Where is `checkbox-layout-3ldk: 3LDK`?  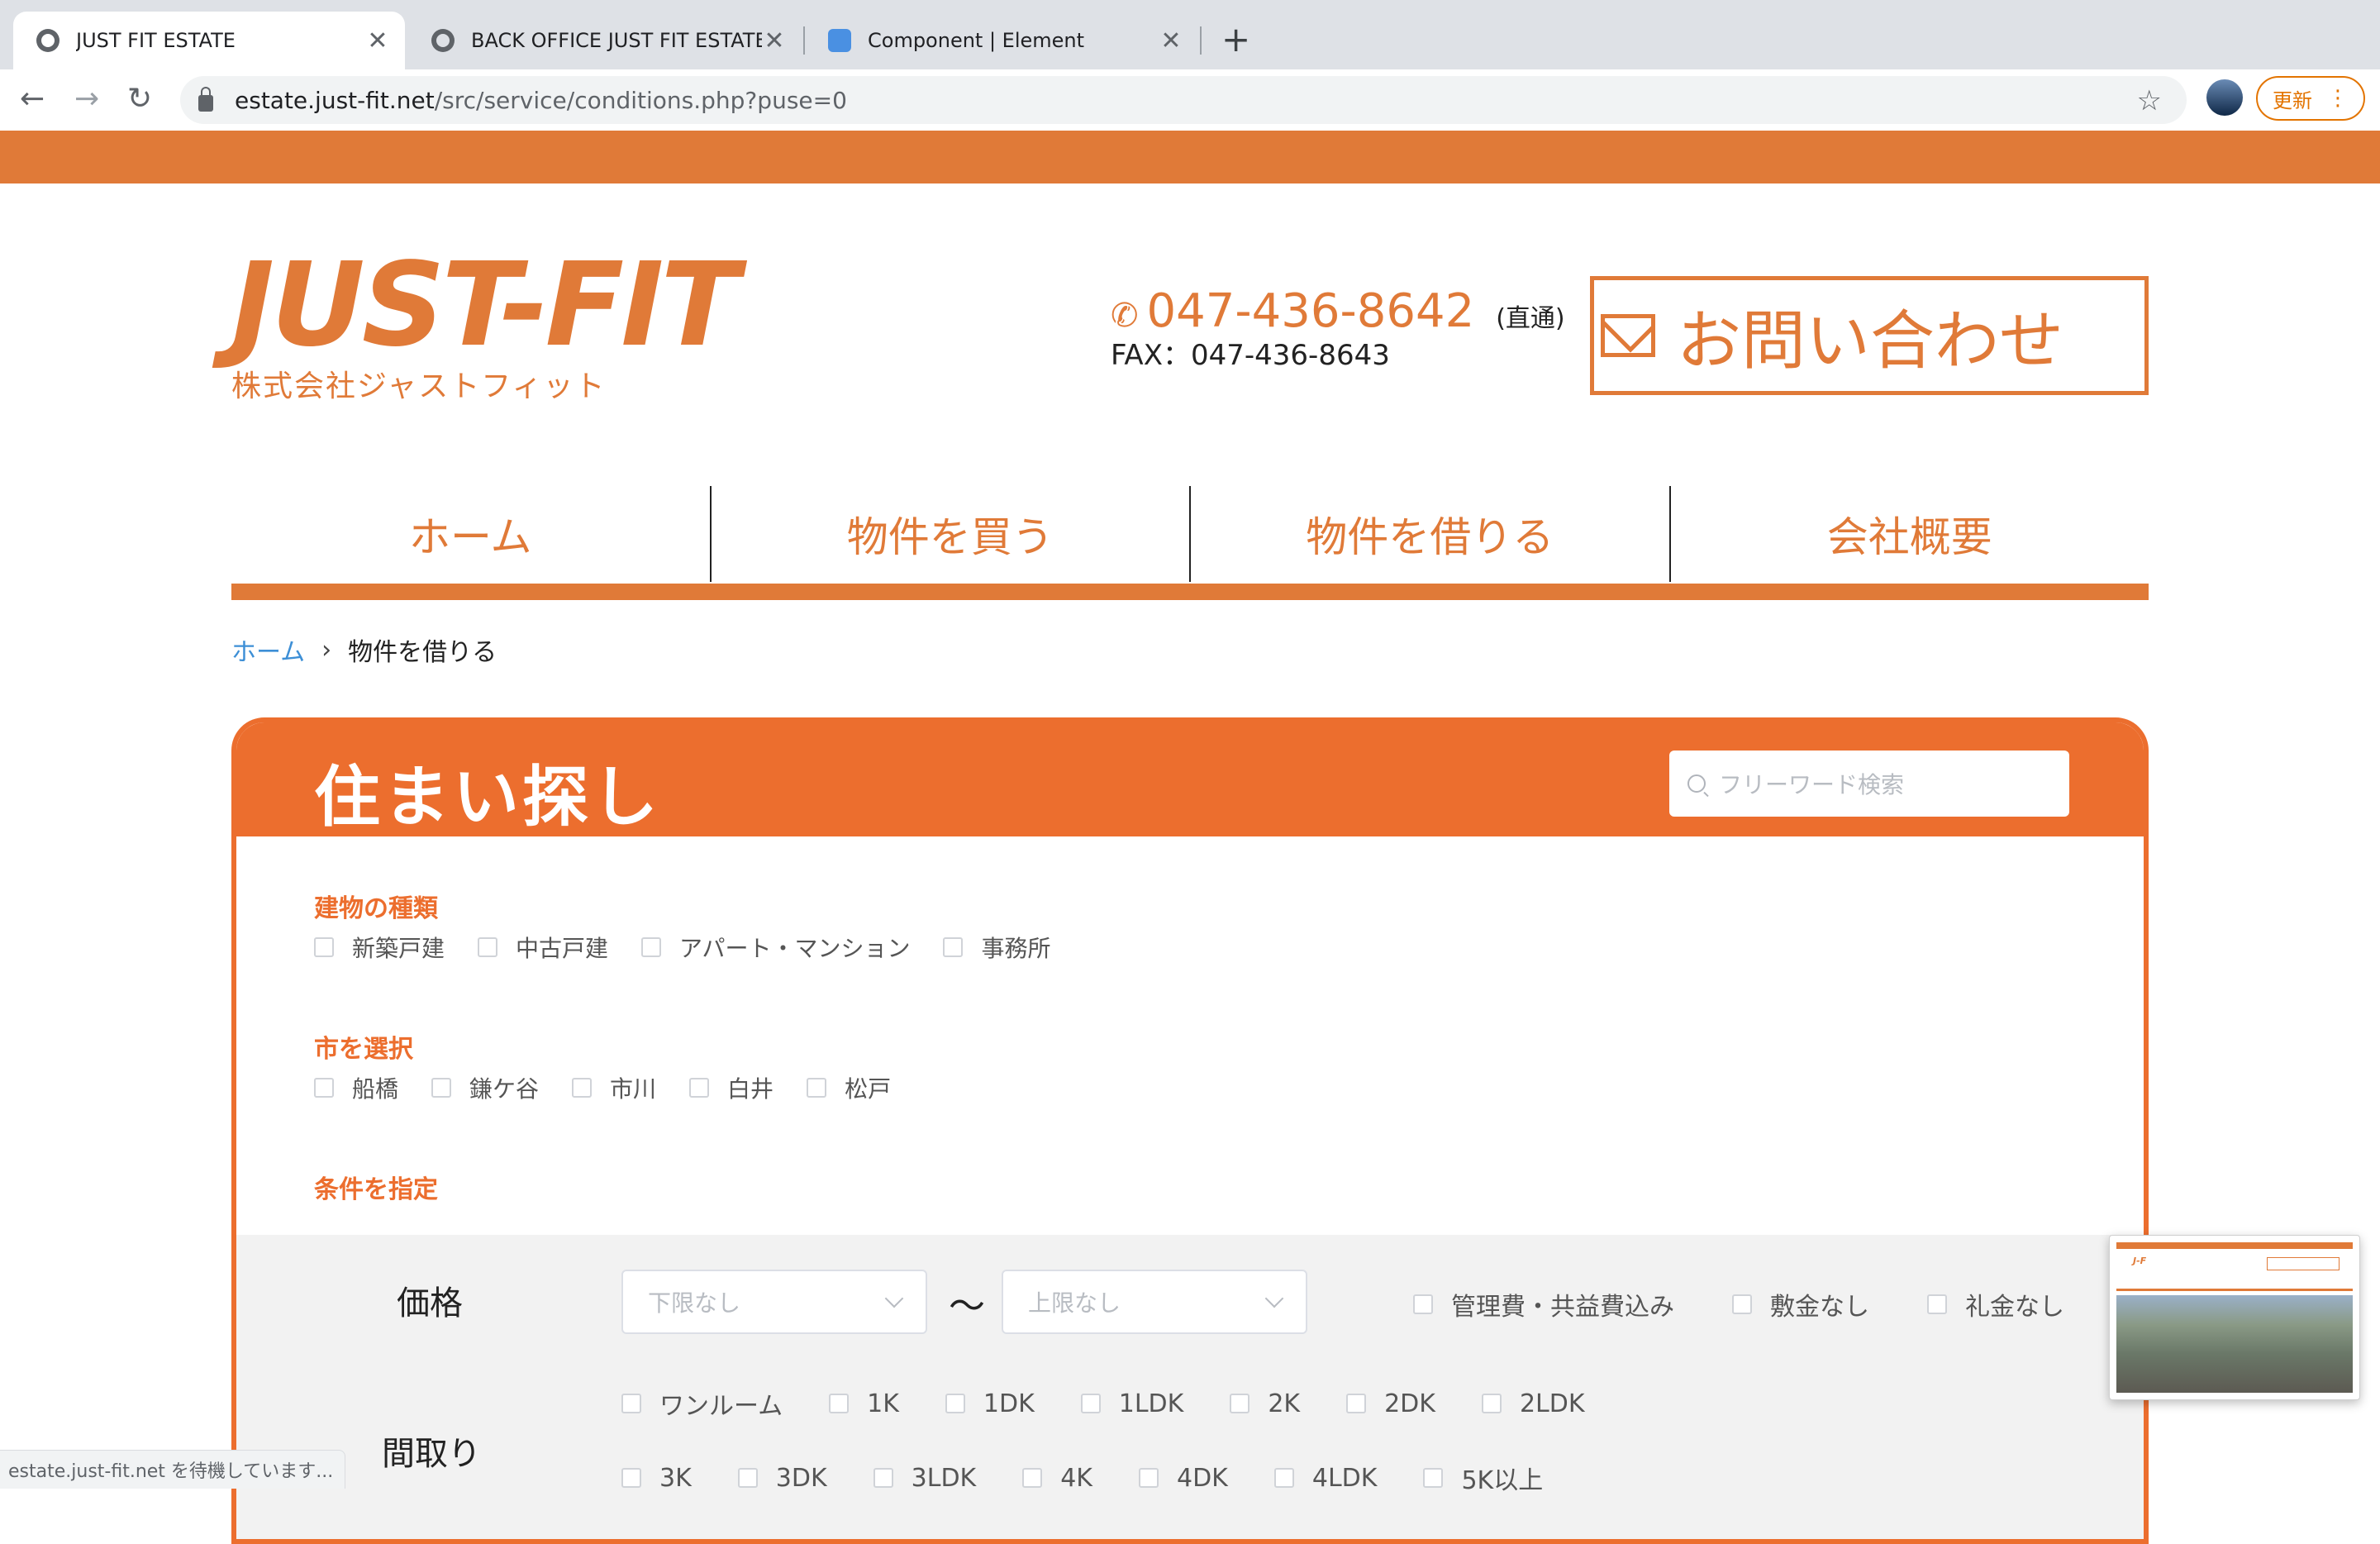
checkbox-layout-3ldk: 3LDK is located at coordinates (924, 1479).